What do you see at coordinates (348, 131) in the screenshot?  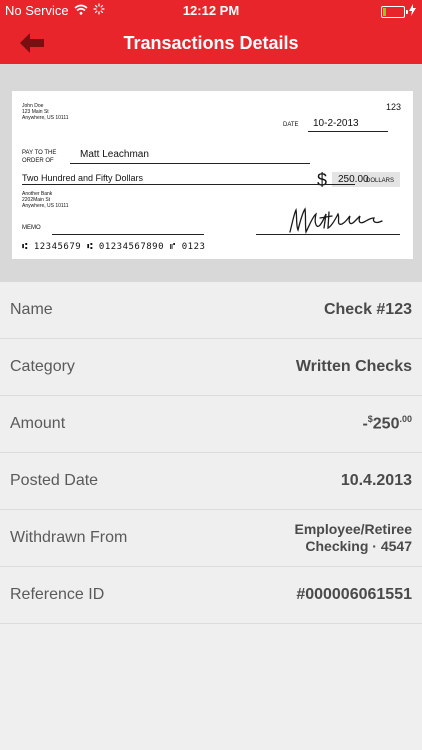 I see `date-line` at bounding box center [348, 131].